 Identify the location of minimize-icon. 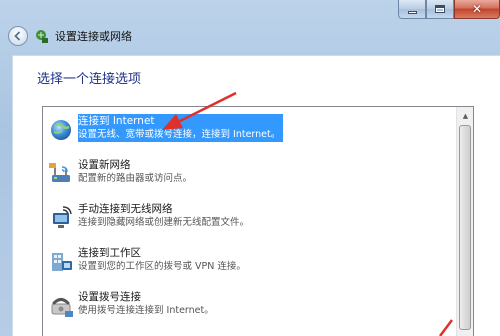
(412, 12).